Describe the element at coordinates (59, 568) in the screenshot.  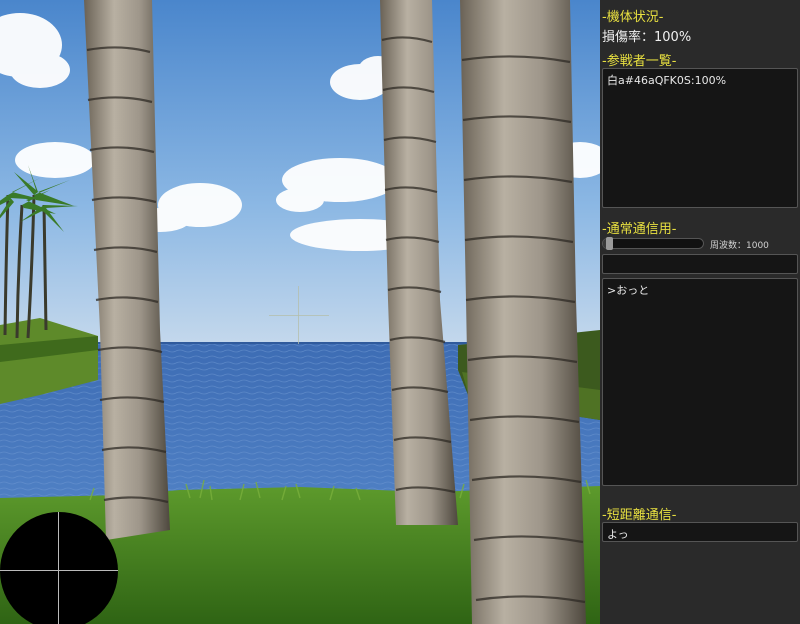
I see `radar-icon` at that location.